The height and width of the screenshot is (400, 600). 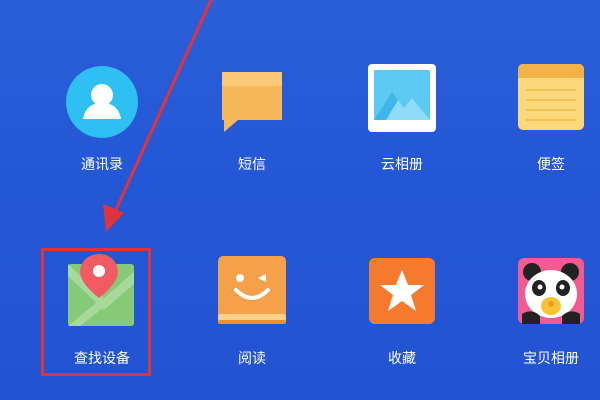 I want to click on app-messages: 短信, so click(x=252, y=120).